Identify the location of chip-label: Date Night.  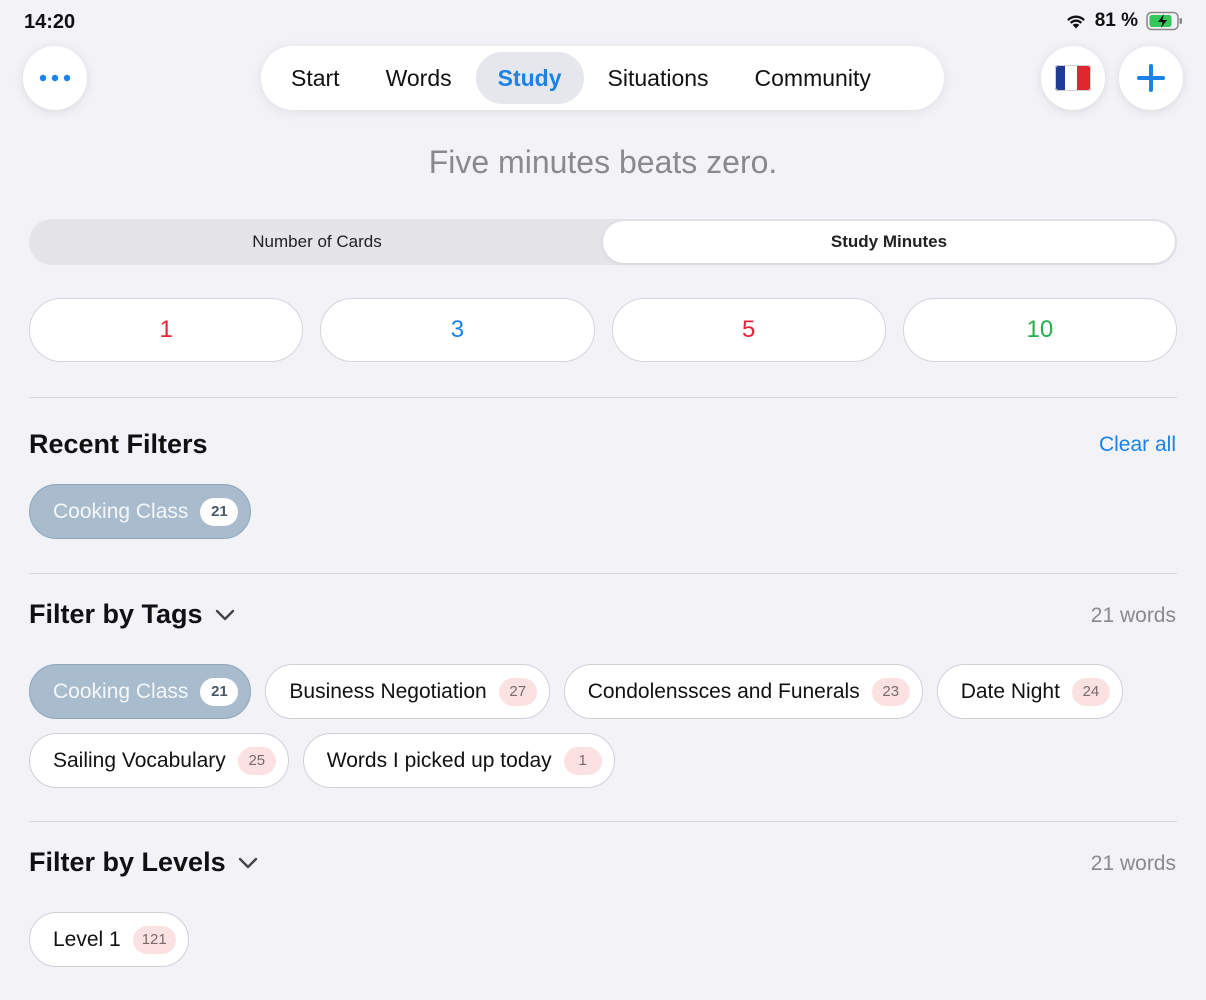
(1010, 691).